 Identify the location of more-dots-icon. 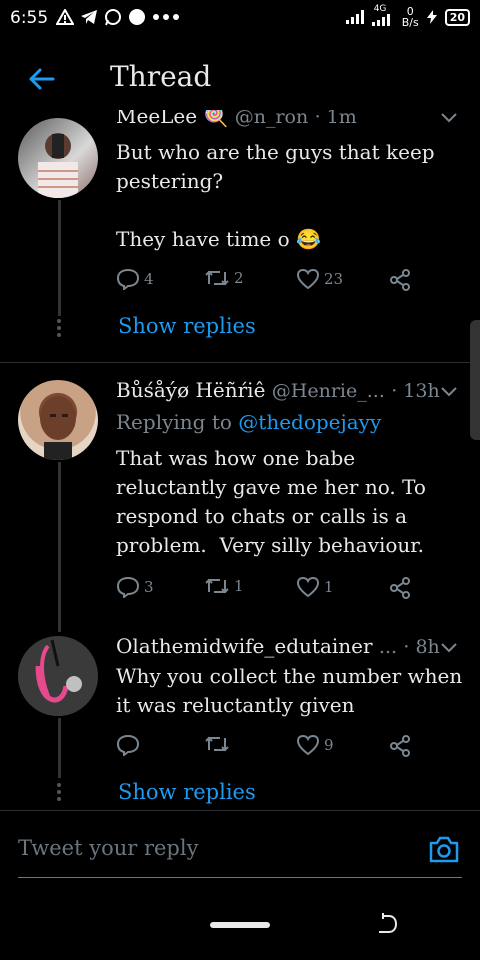
(166, 17).